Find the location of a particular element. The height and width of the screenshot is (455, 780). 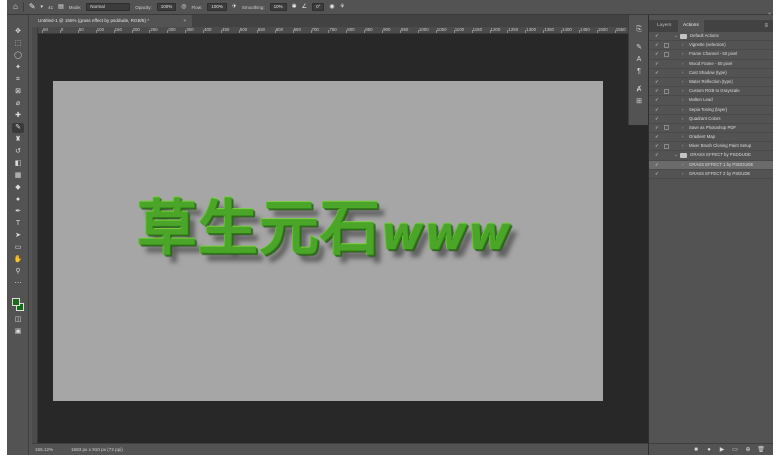

brush-size-value: 41 is located at coordinates (50, 7).